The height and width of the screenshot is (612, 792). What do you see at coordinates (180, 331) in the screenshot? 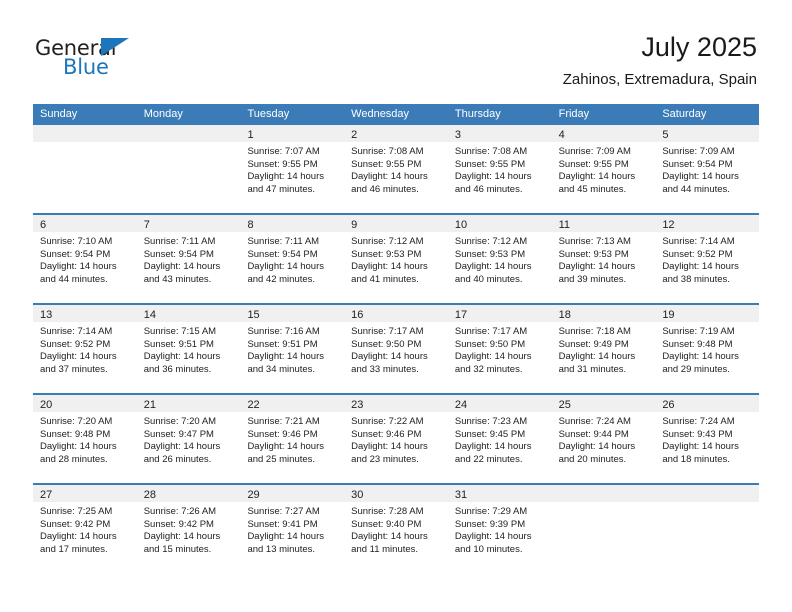
I see `sunrise-text: Sunrise: 7:15 AM` at bounding box center [180, 331].